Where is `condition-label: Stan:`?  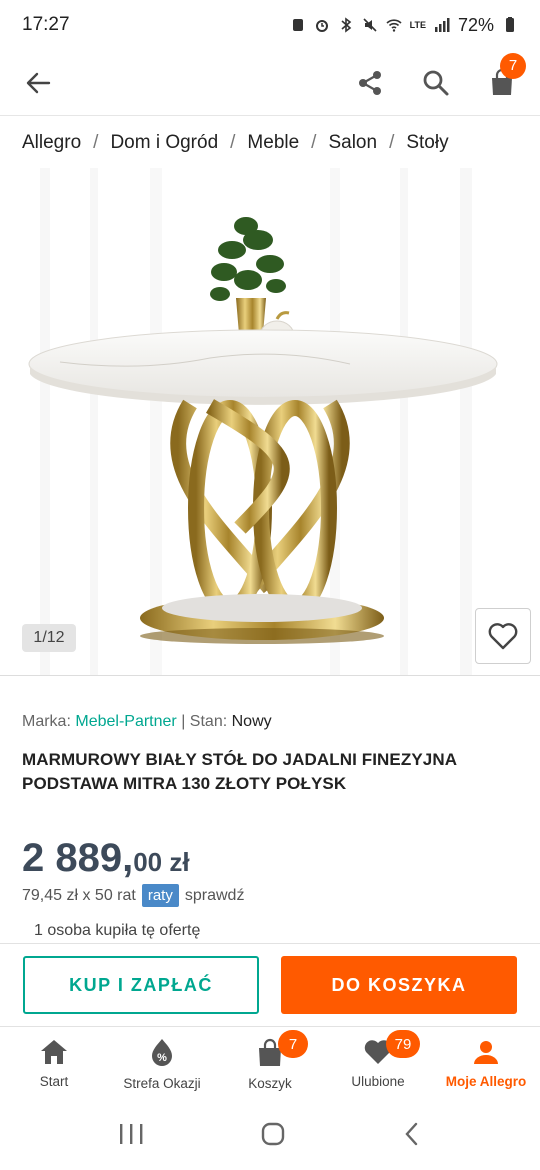 condition-label: Stan: is located at coordinates (208, 721).